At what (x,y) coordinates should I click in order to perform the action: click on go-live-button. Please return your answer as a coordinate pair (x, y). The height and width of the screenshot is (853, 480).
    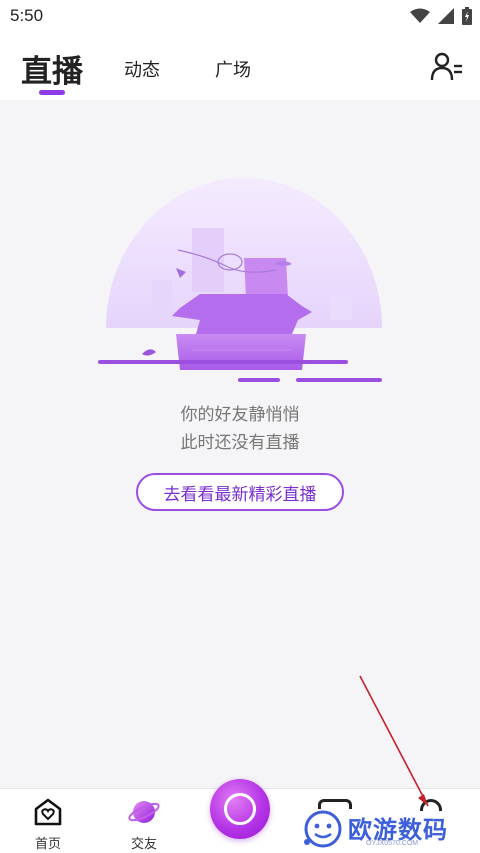
    Looking at the image, I should click on (240, 809).